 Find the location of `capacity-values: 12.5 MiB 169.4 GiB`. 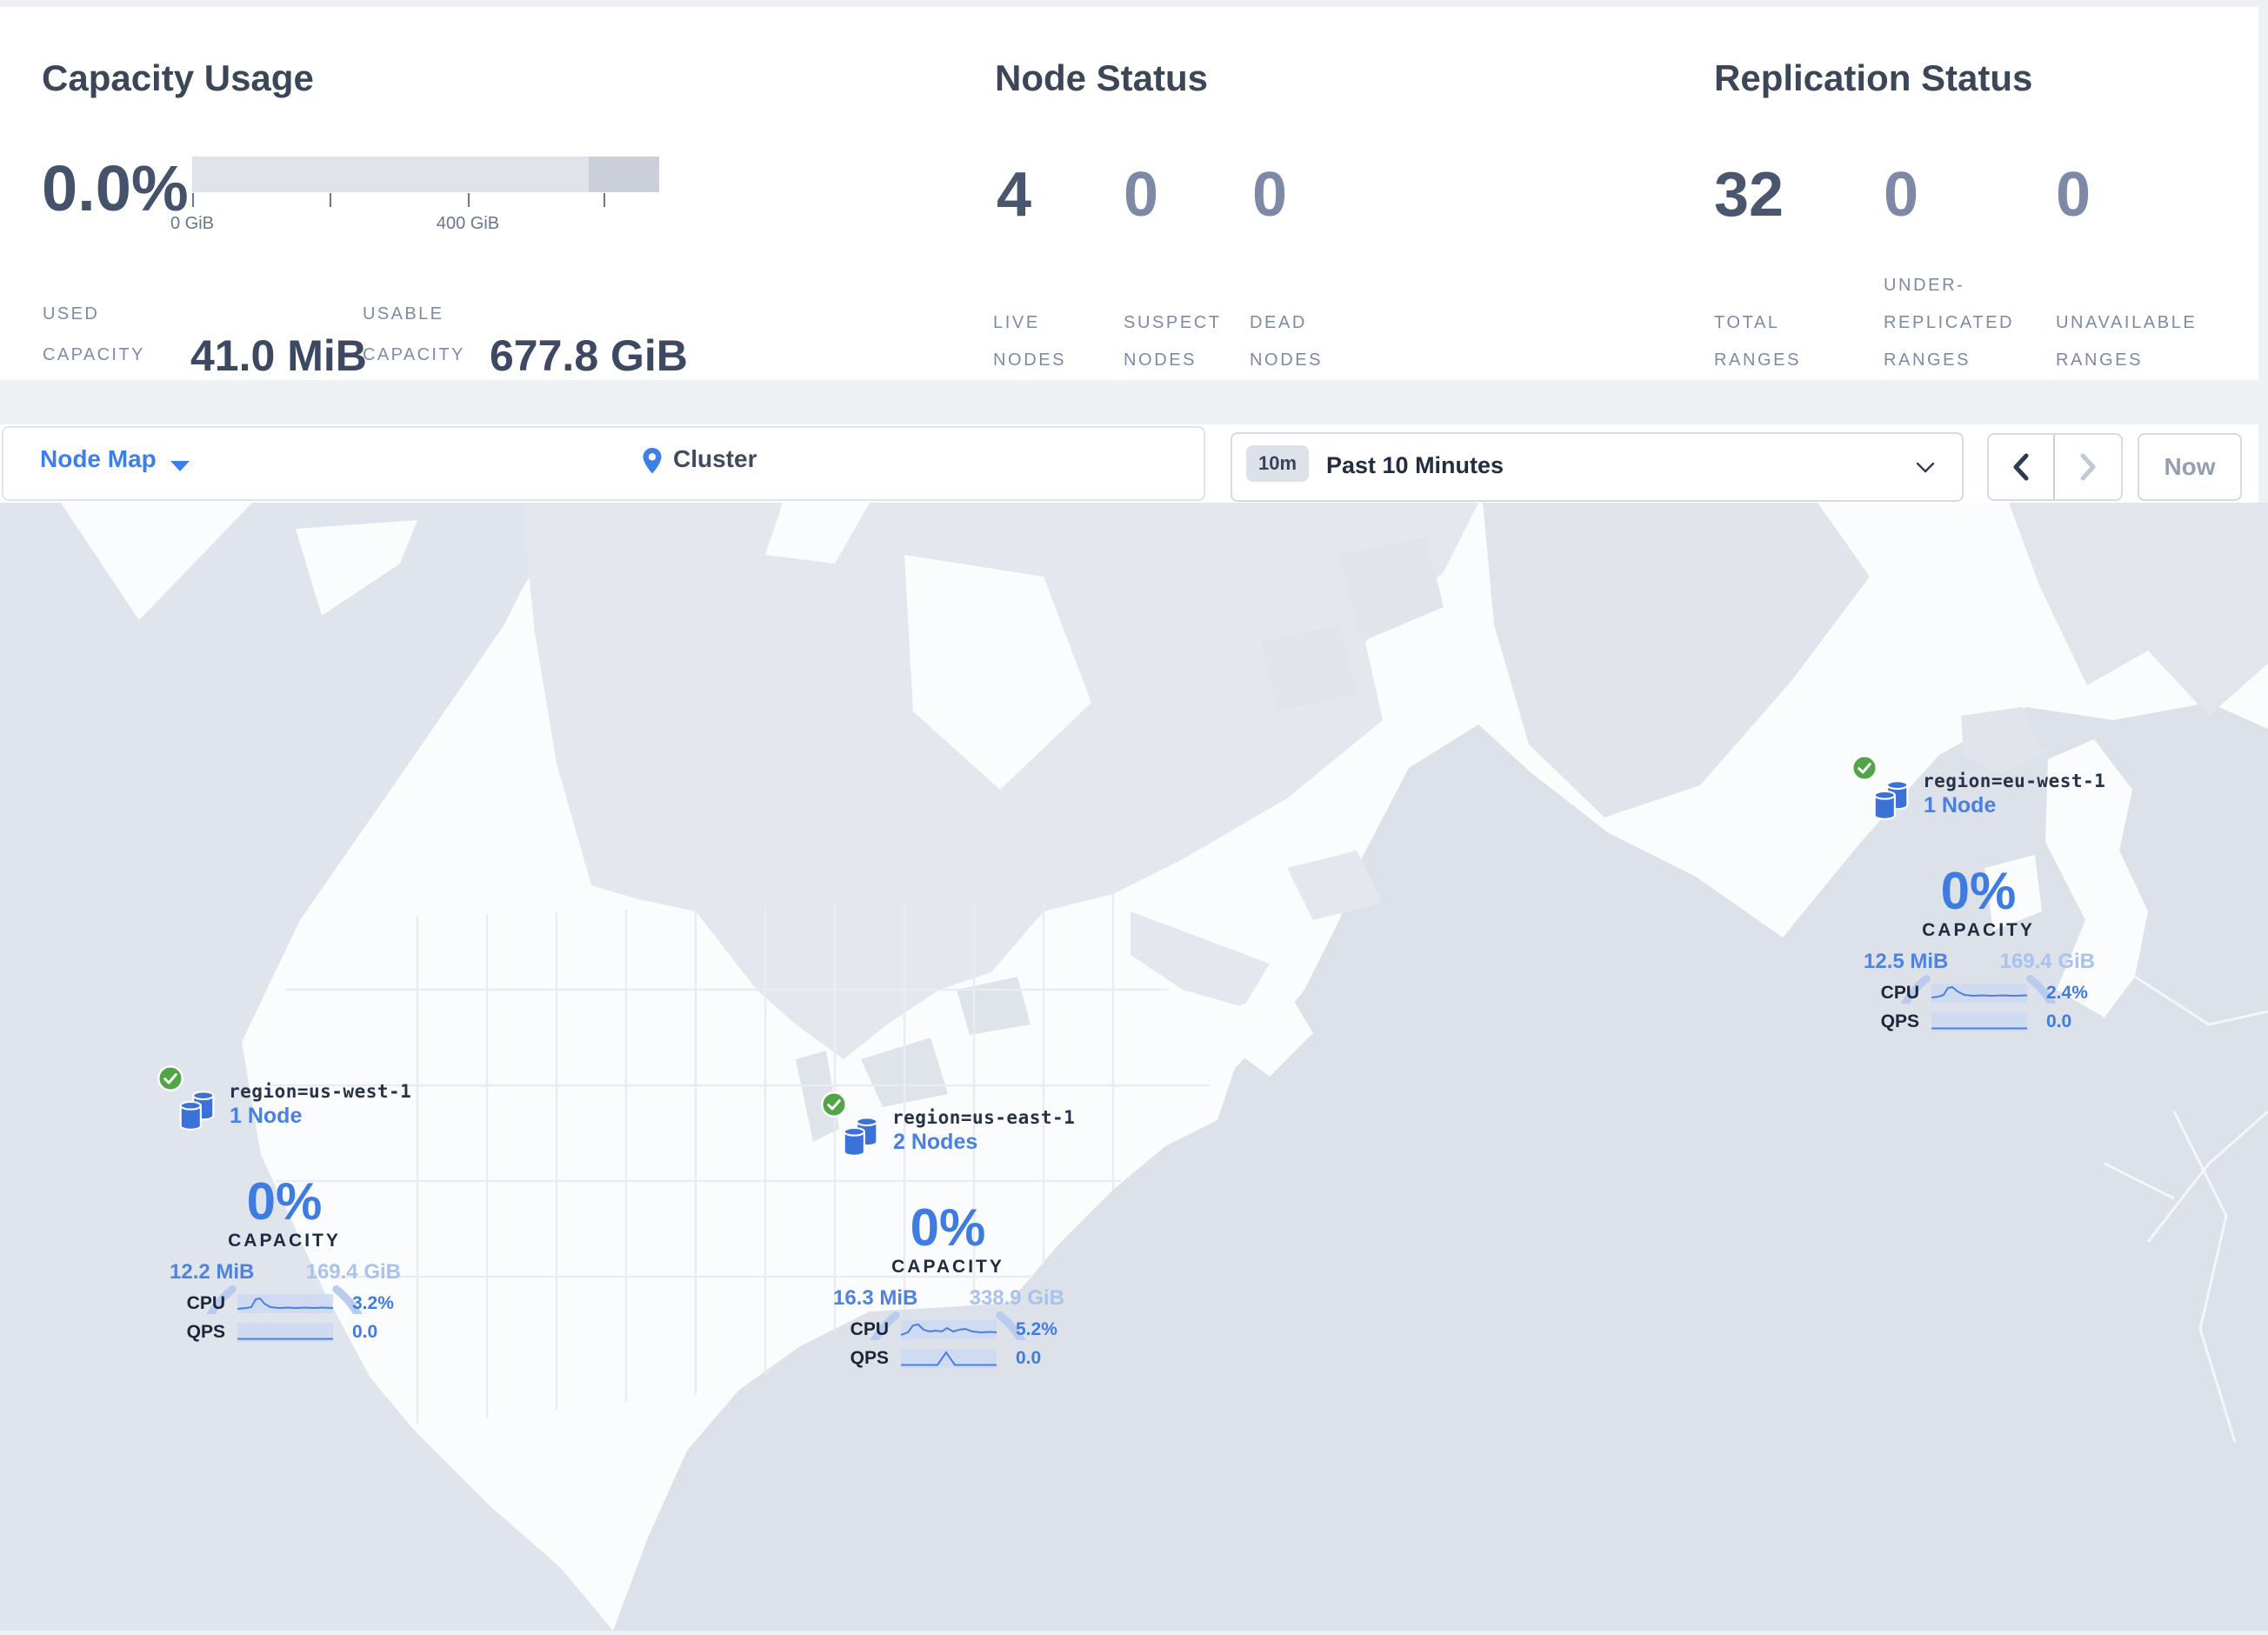

capacity-values: 12.5 MiB 169.4 GiB is located at coordinates (1979, 962).